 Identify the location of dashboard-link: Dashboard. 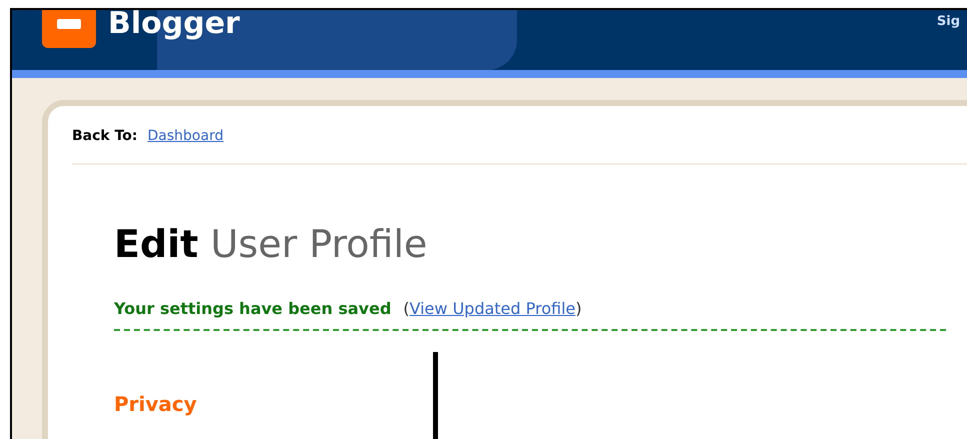
(186, 136).